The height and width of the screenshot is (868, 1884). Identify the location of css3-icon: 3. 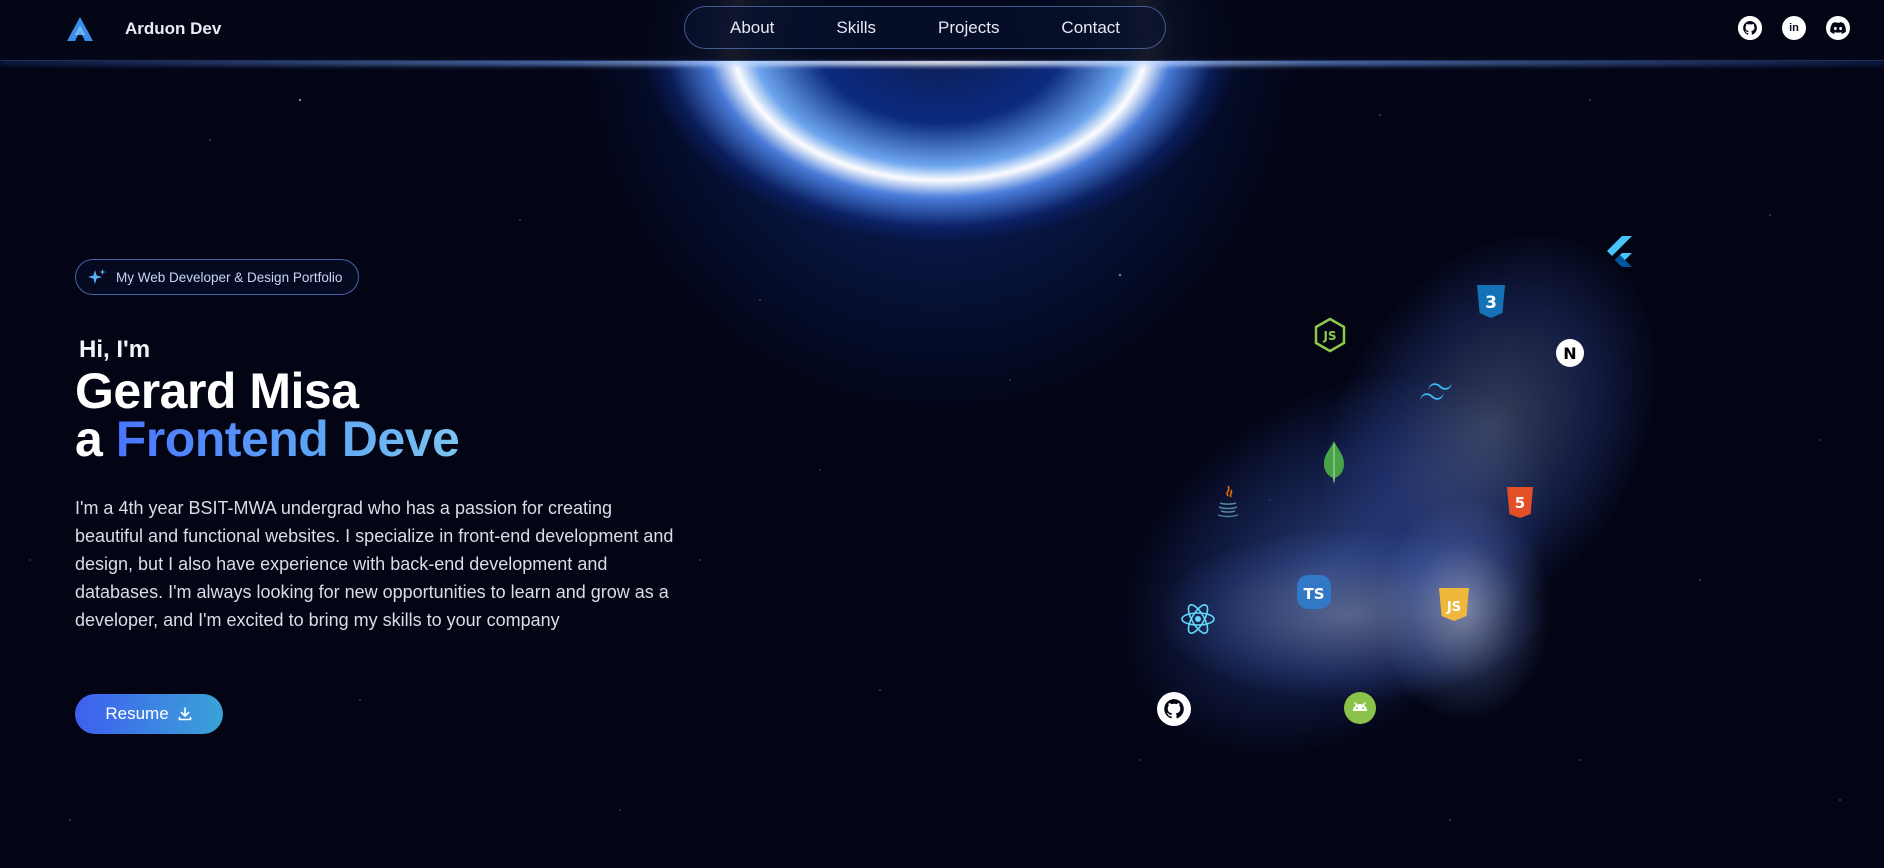
(1491, 302).